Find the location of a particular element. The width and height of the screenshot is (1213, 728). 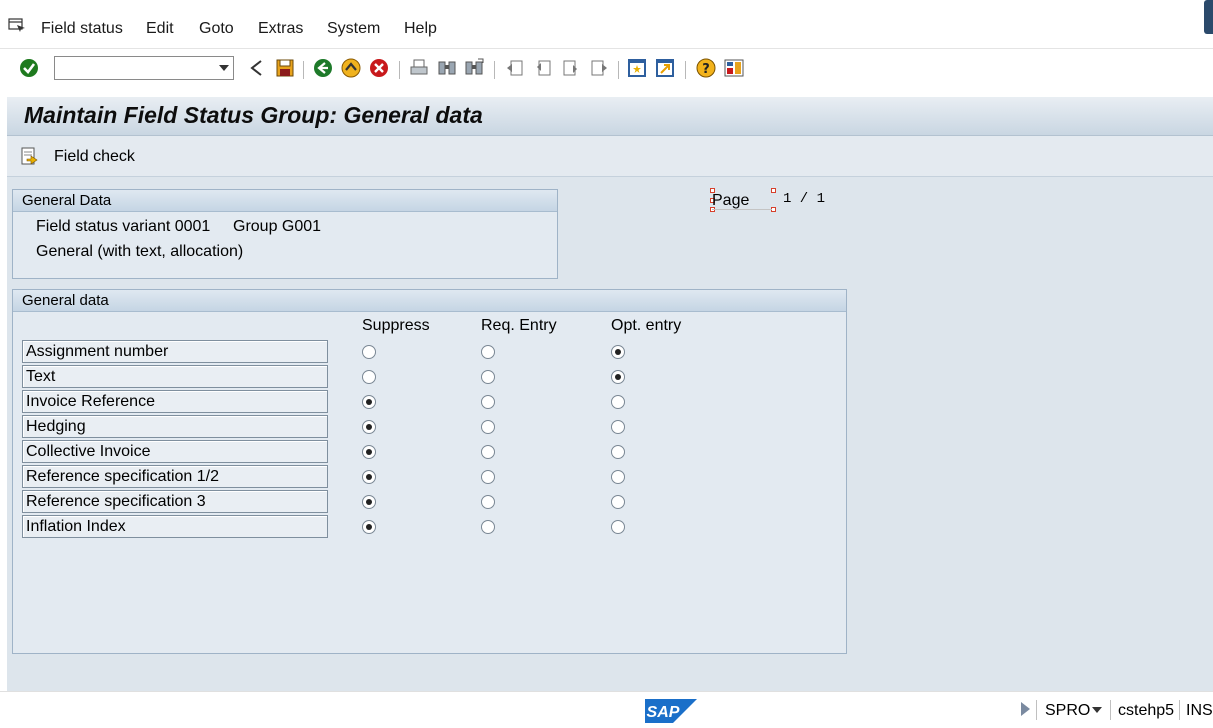

field-label: Hedging is located at coordinates (175, 426).